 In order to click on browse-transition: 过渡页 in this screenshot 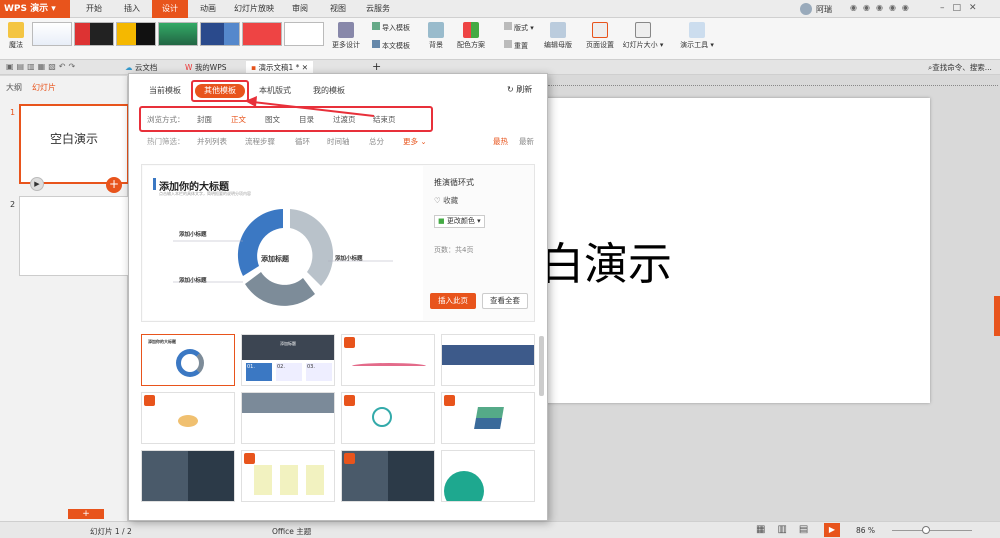, I will do `click(344, 119)`.